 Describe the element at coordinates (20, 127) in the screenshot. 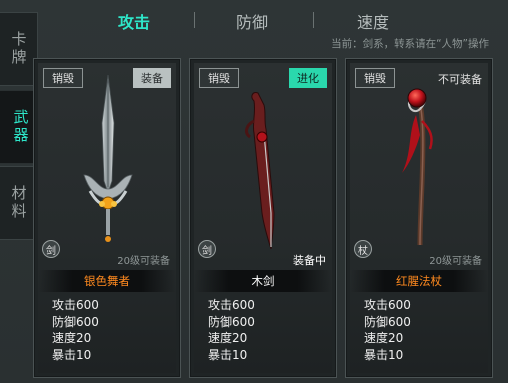

I see `side-tab-label: 武器` at that location.